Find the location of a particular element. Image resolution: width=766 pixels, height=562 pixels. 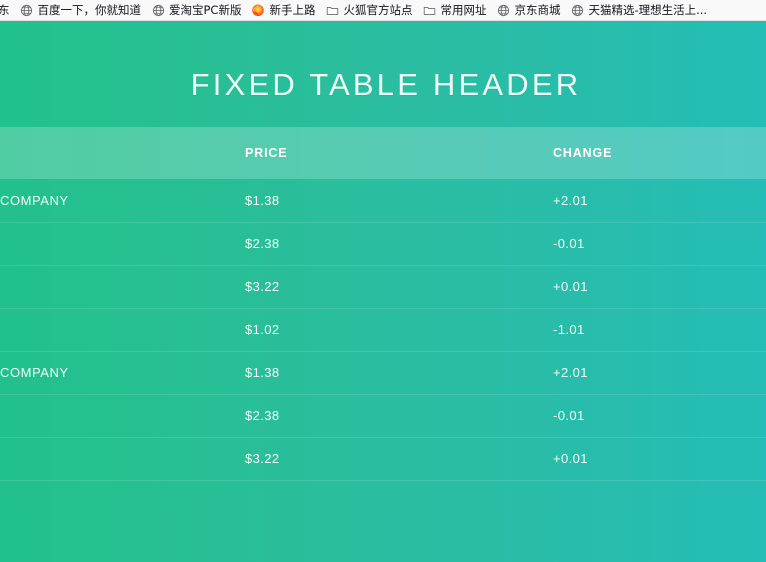

table-head: PRICE CHANGE is located at coordinates (383, 153).